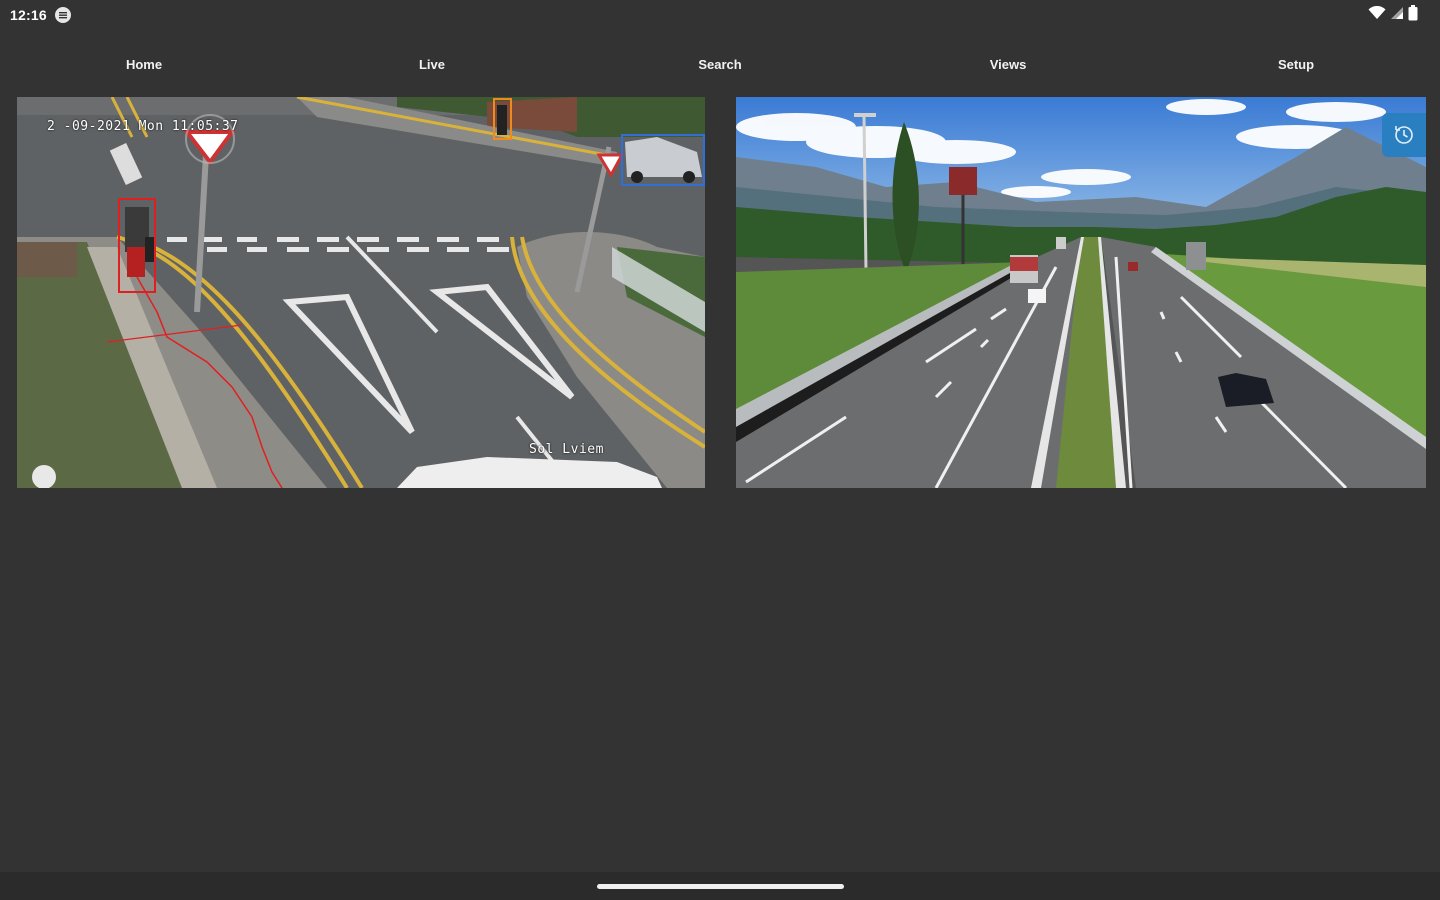  I want to click on ptz-control-button, so click(1404, 135).